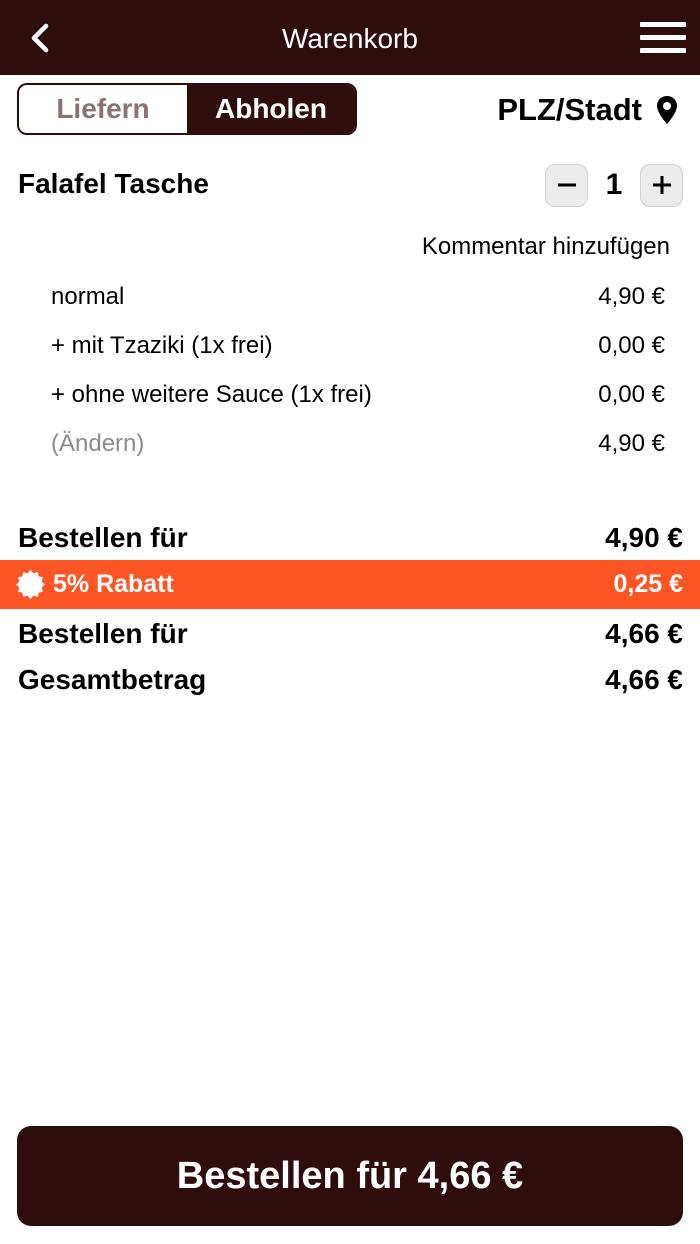  What do you see at coordinates (569, 109) in the screenshot?
I see `location-label: PLZ/Stadt` at bounding box center [569, 109].